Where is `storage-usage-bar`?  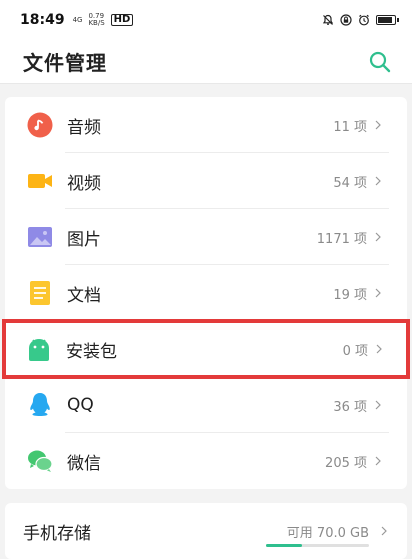 storage-usage-bar is located at coordinates (317, 545).